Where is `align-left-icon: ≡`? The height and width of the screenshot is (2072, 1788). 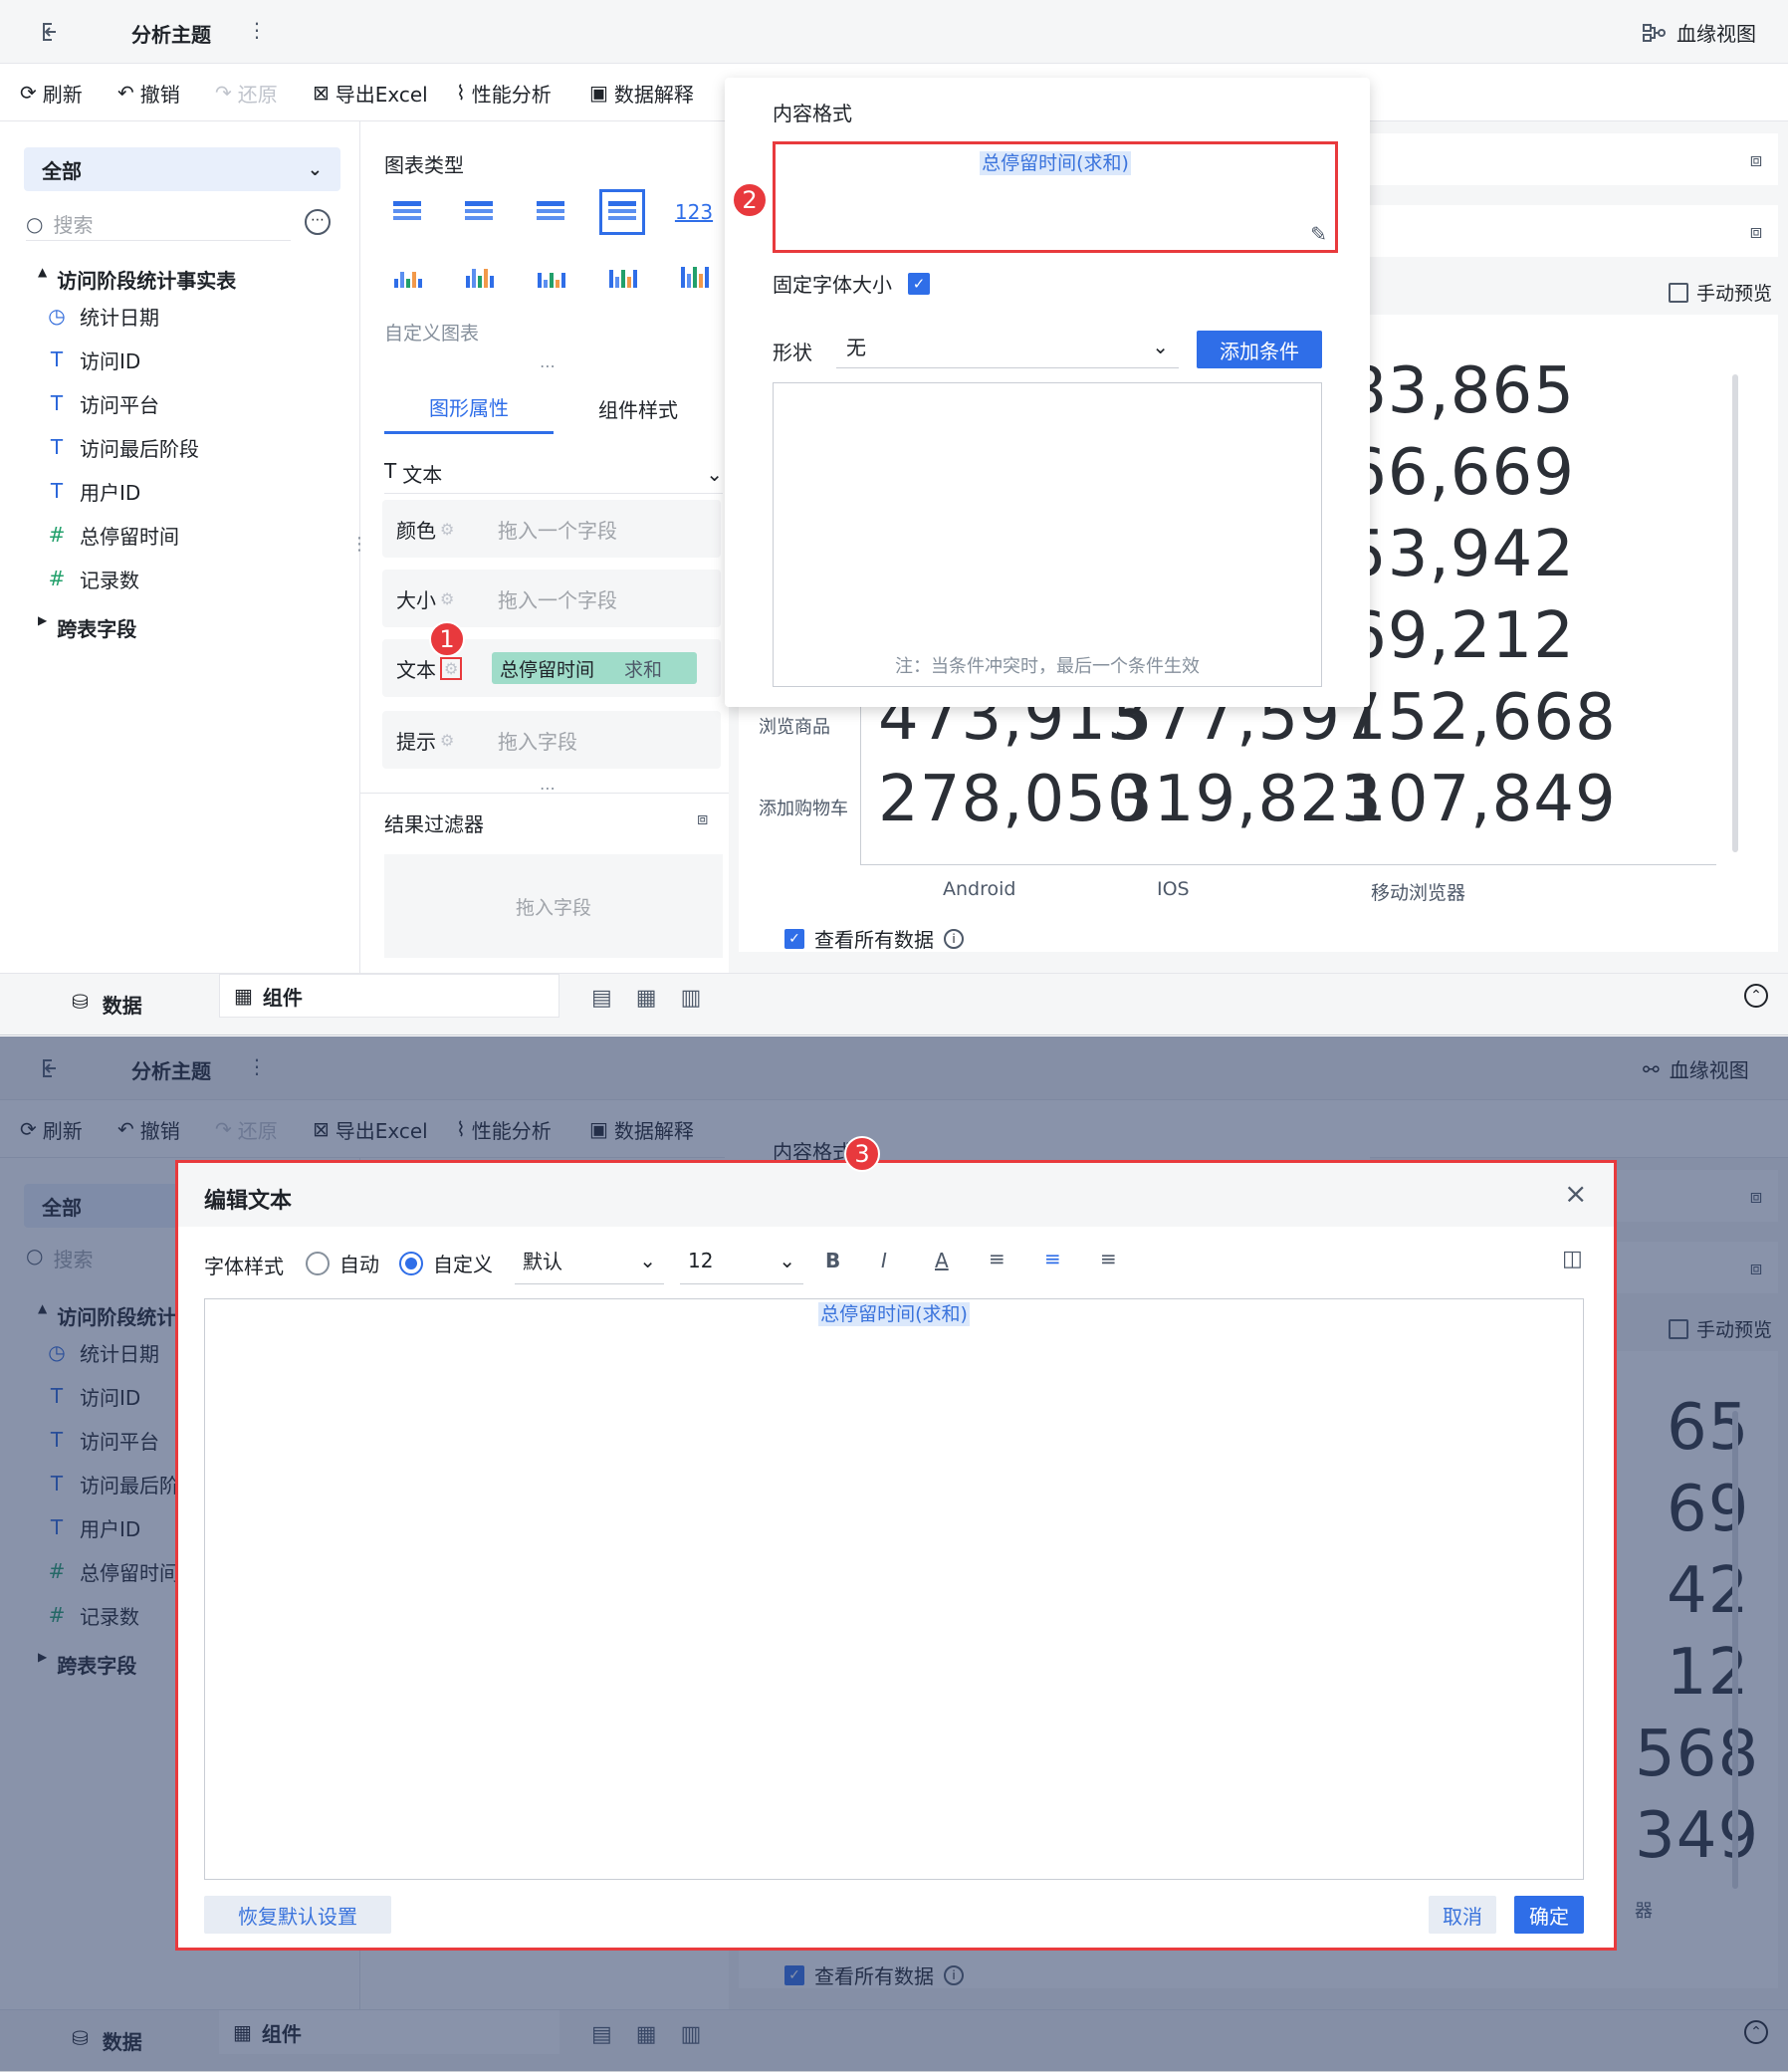 align-left-icon: ≡ is located at coordinates (998, 1258).